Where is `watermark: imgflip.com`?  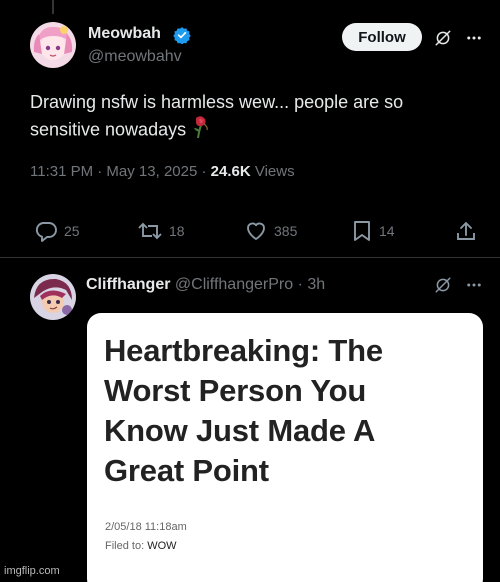
watermark: imgflip.com is located at coordinates (32, 571).